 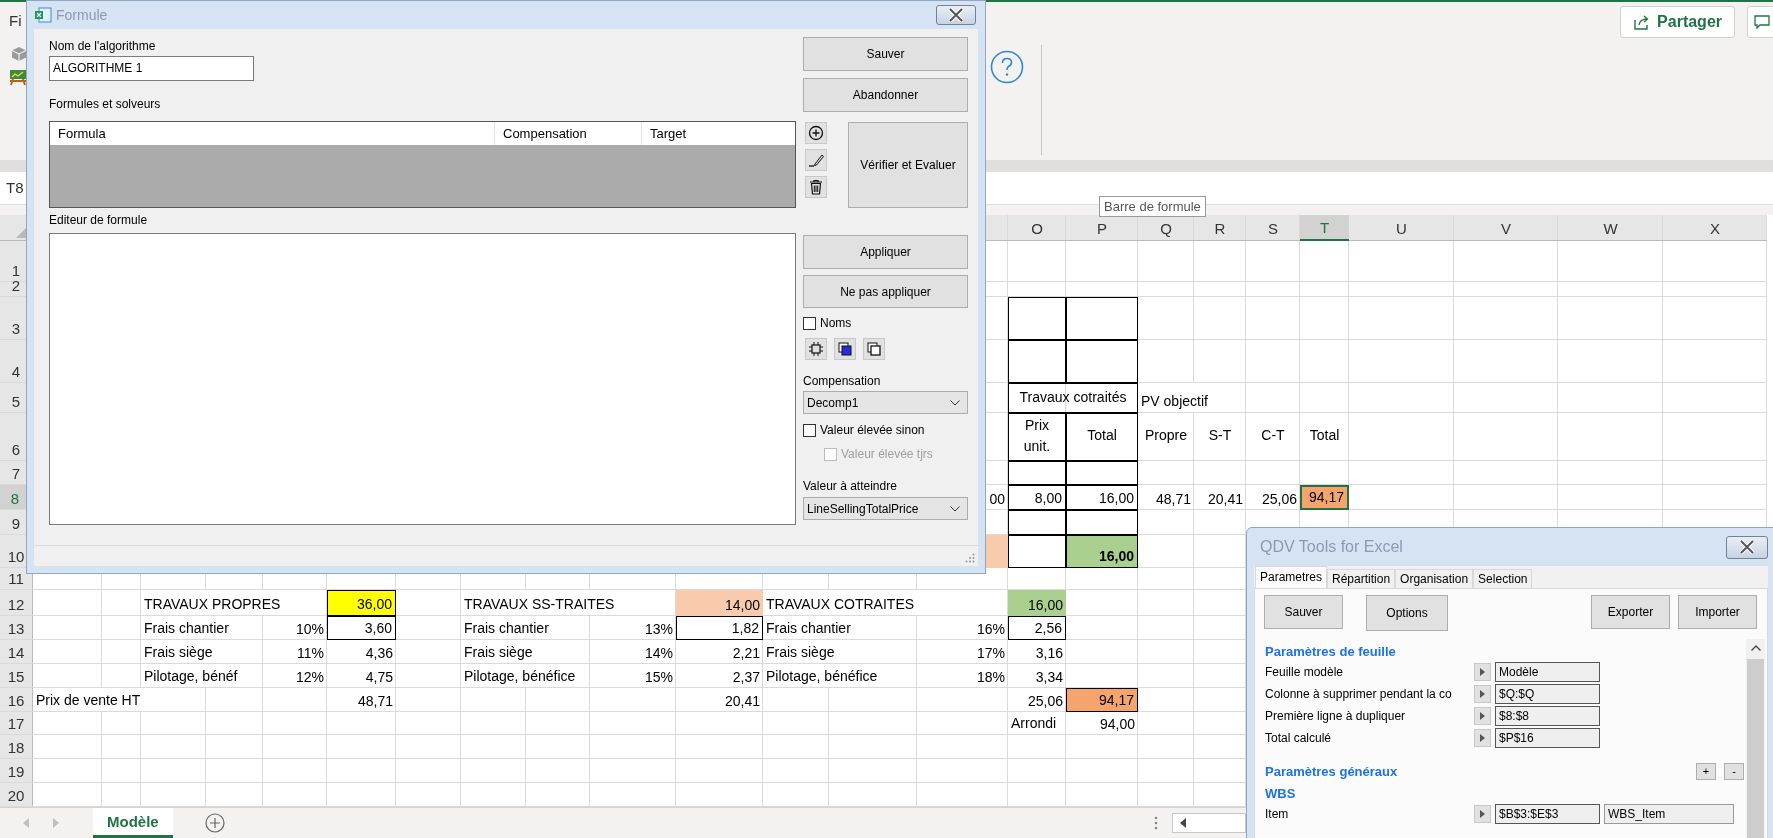 I want to click on window-title: QDV Tools for Excel, so click(x=1331, y=547).